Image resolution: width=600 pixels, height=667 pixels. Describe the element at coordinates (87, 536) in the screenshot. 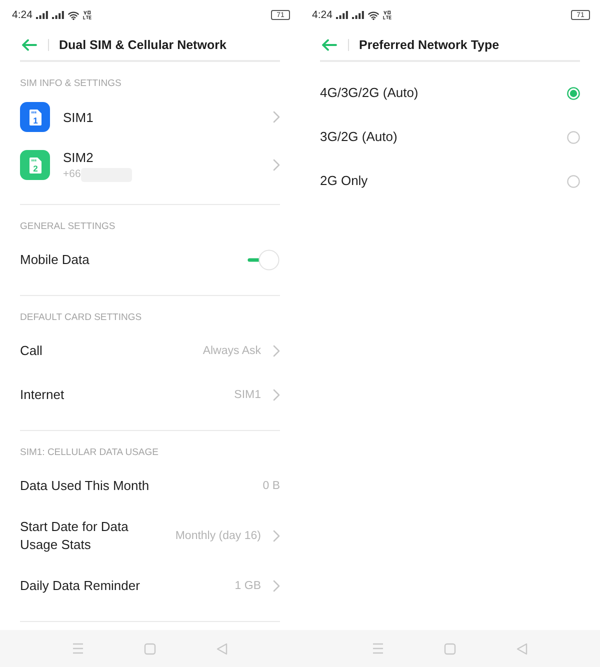

I see `setting-label: Start Date for Data Usage Stats` at that location.